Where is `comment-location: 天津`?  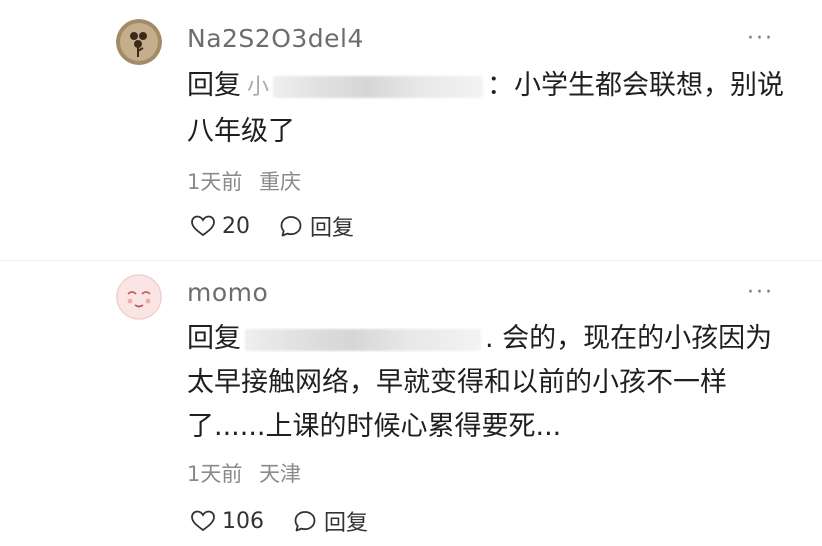 comment-location: 天津 is located at coordinates (280, 474).